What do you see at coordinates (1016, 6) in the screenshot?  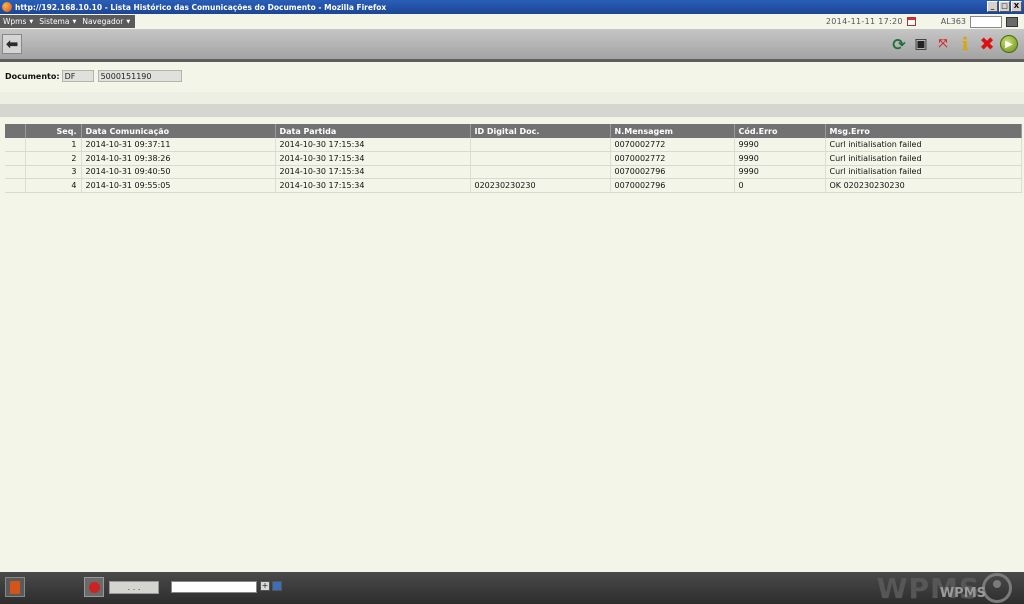 I see `close-window-button: X` at bounding box center [1016, 6].